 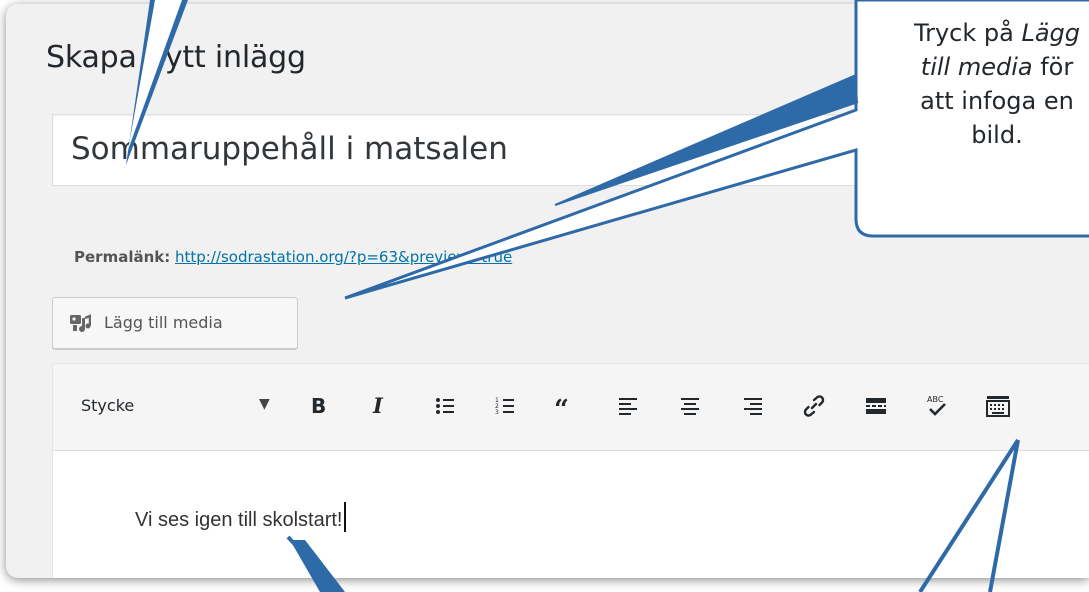 I want to click on toolbar-toggle-button, so click(x=998, y=406).